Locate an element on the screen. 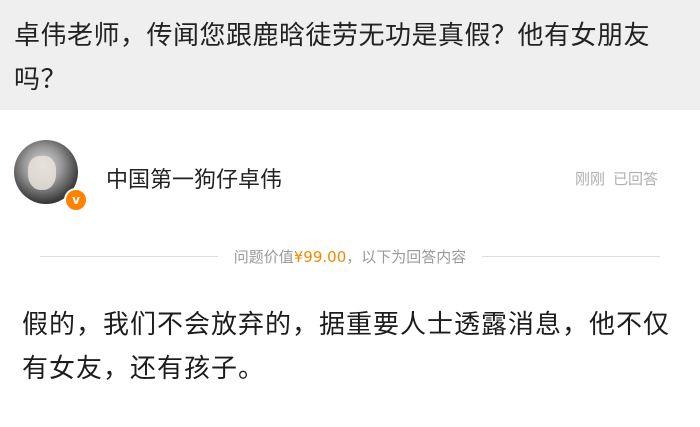 This screenshot has width=700, height=427. price-value: ¥99.00 is located at coordinates (320, 256).